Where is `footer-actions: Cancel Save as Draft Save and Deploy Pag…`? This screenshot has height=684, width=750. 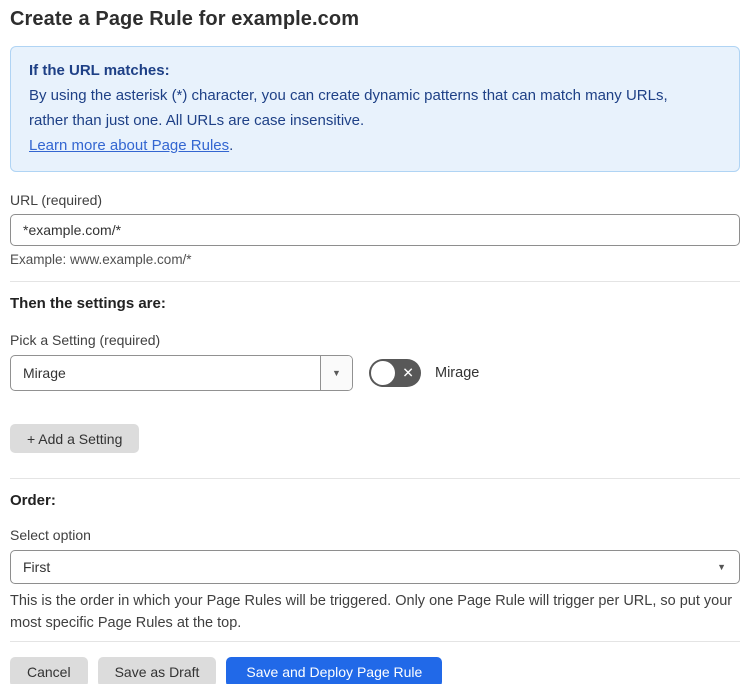 footer-actions: Cancel Save as Draft Save and Deploy Pag… is located at coordinates (375, 670).